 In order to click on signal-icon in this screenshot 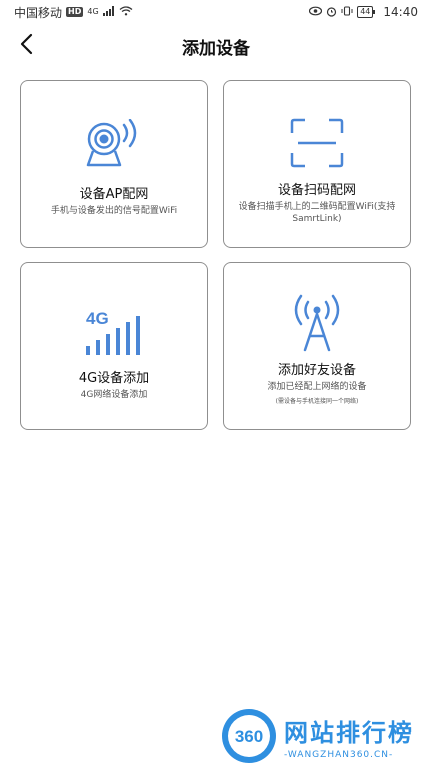, I will do `click(108, 12)`.